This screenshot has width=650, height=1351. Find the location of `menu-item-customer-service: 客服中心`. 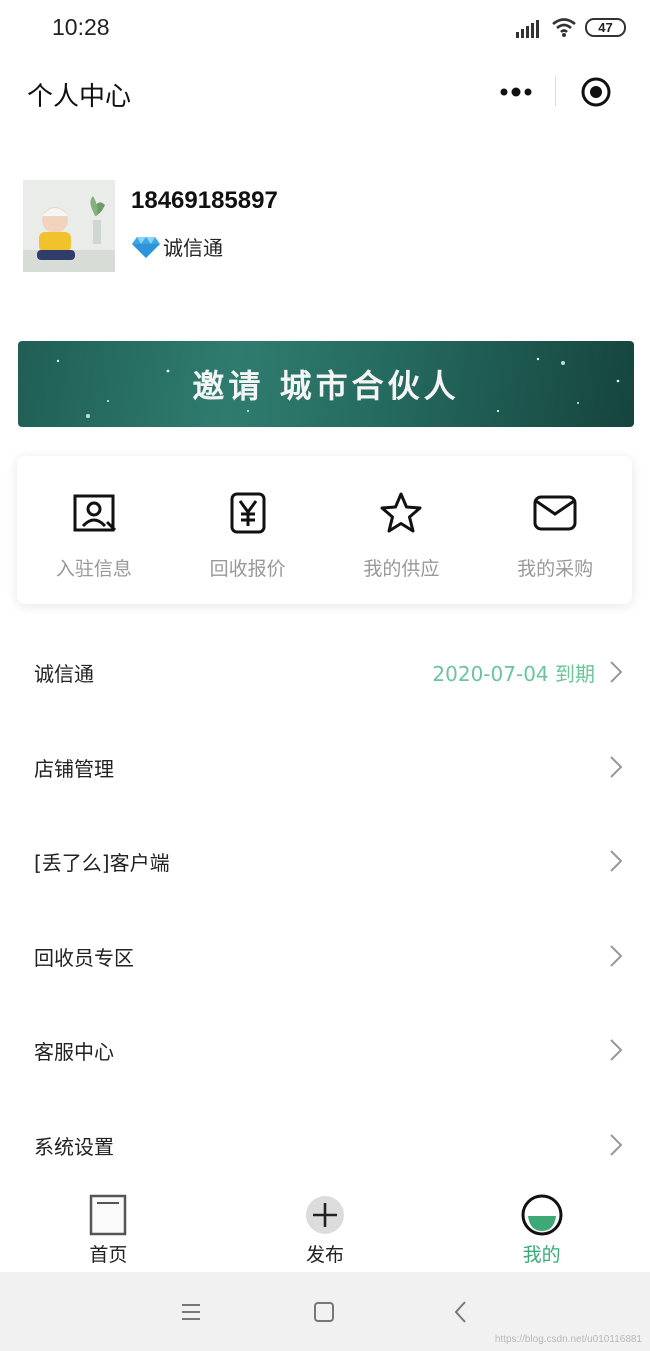

menu-item-customer-service: 客服中心 is located at coordinates (325, 1047).